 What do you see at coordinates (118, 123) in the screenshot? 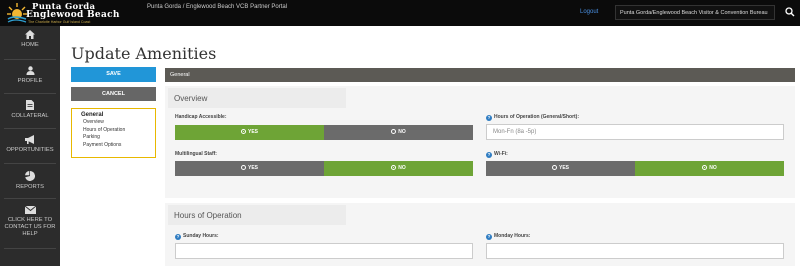
I see `section-nav-link-overview: Overview` at bounding box center [118, 123].